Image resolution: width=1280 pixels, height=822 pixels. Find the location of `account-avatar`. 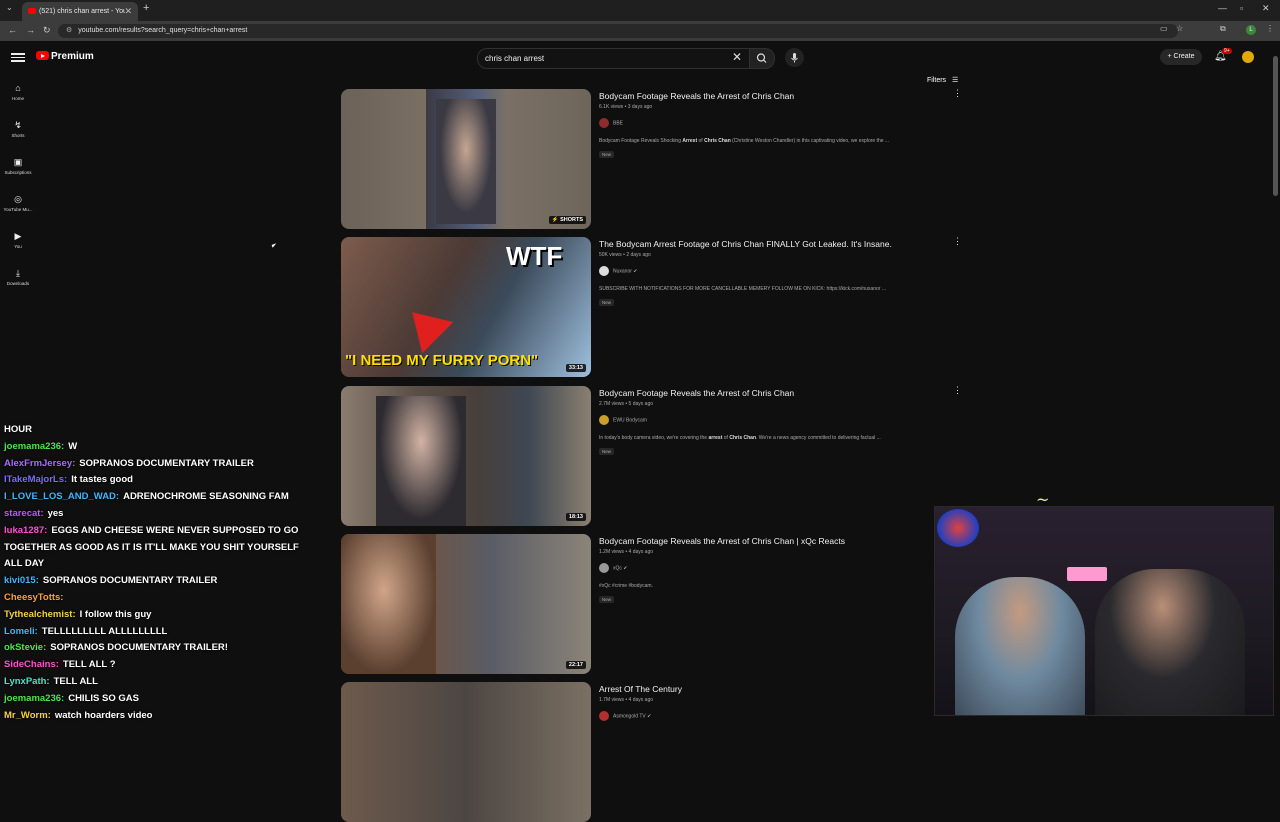

account-avatar is located at coordinates (1248, 57).